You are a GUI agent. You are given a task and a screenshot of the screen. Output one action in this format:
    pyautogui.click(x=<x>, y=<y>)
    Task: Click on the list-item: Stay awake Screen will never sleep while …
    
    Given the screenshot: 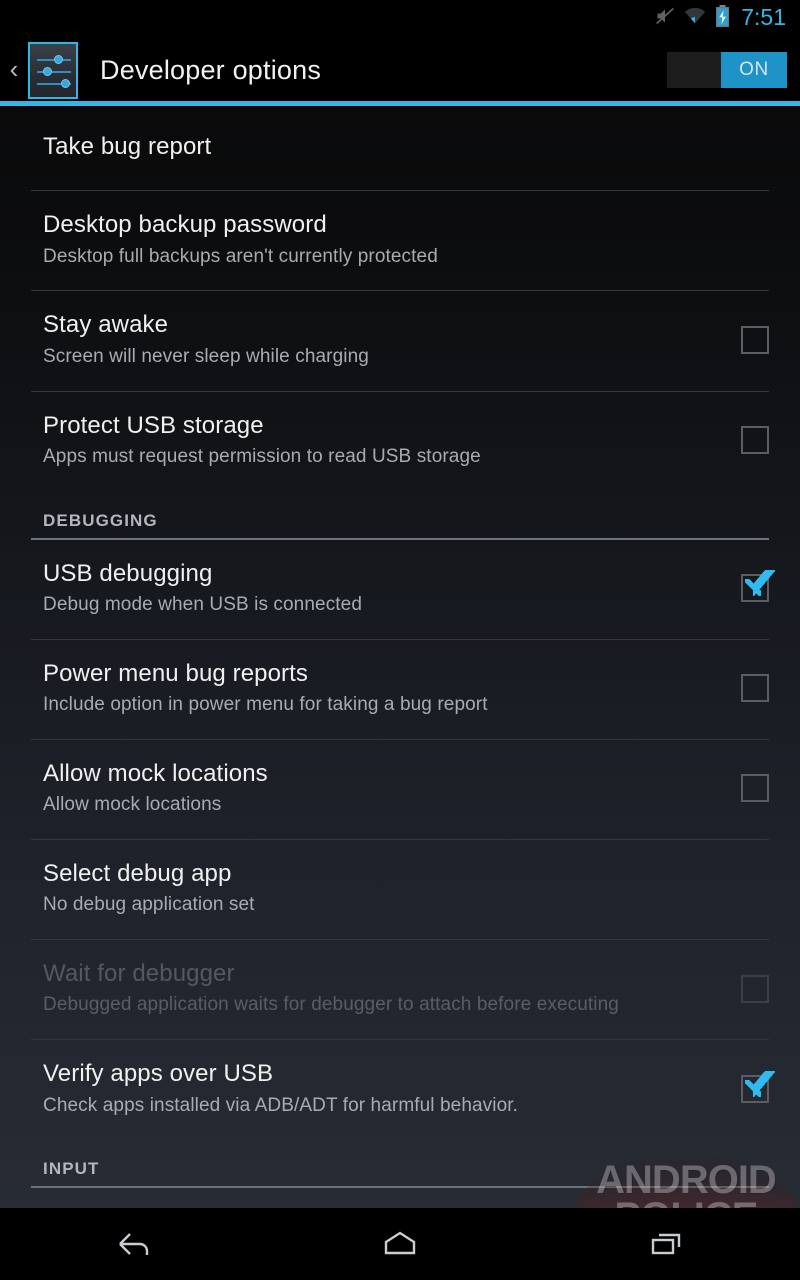 What is the action you would take?
    pyautogui.click(x=400, y=340)
    